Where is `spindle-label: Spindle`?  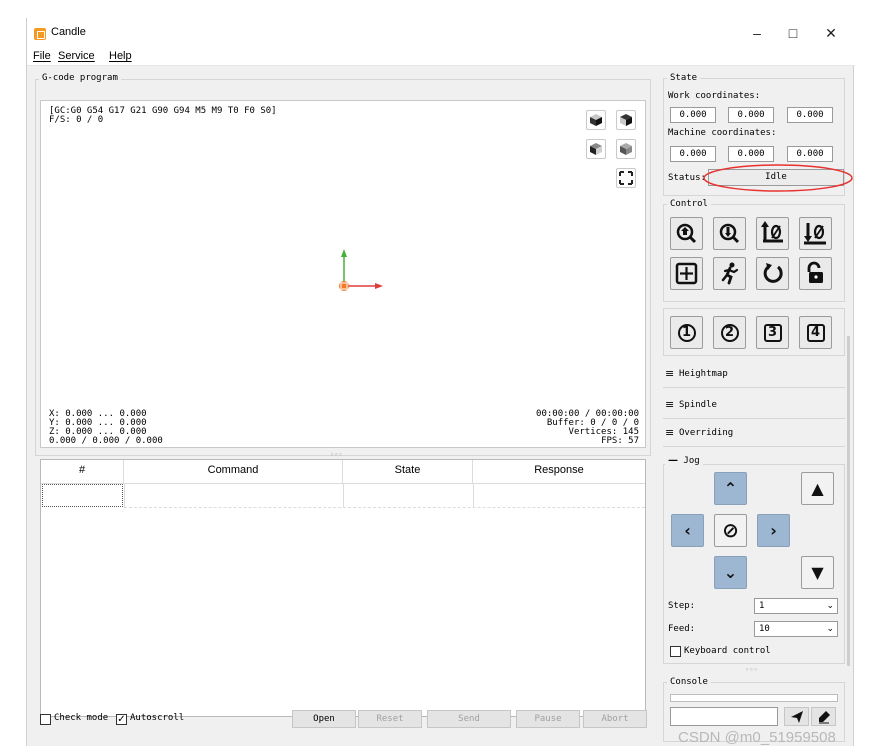 spindle-label: Spindle is located at coordinates (698, 405).